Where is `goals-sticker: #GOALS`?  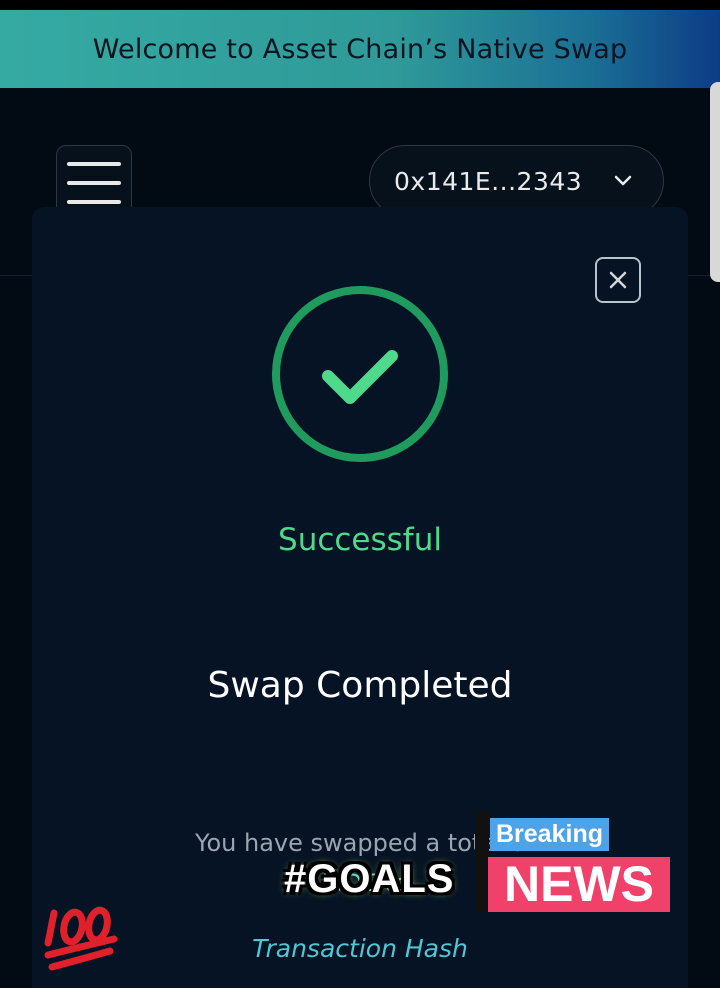
goals-sticker: #GOALS is located at coordinates (369, 879).